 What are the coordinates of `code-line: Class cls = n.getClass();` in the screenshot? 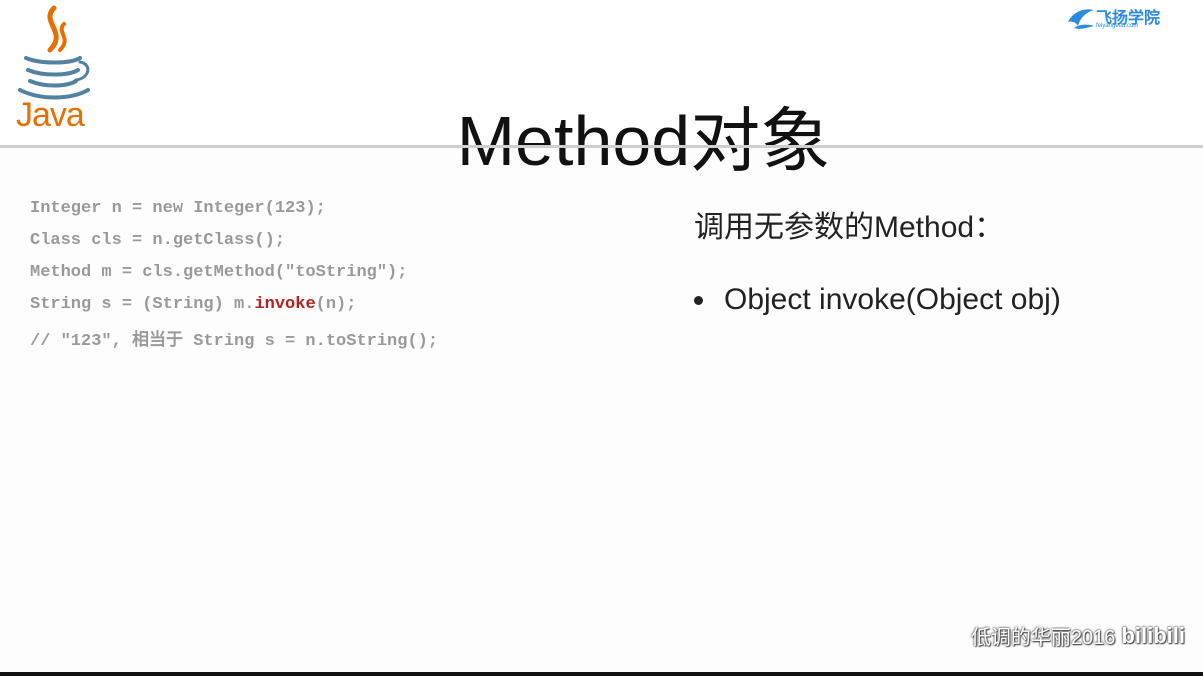 It's located at (158, 240).